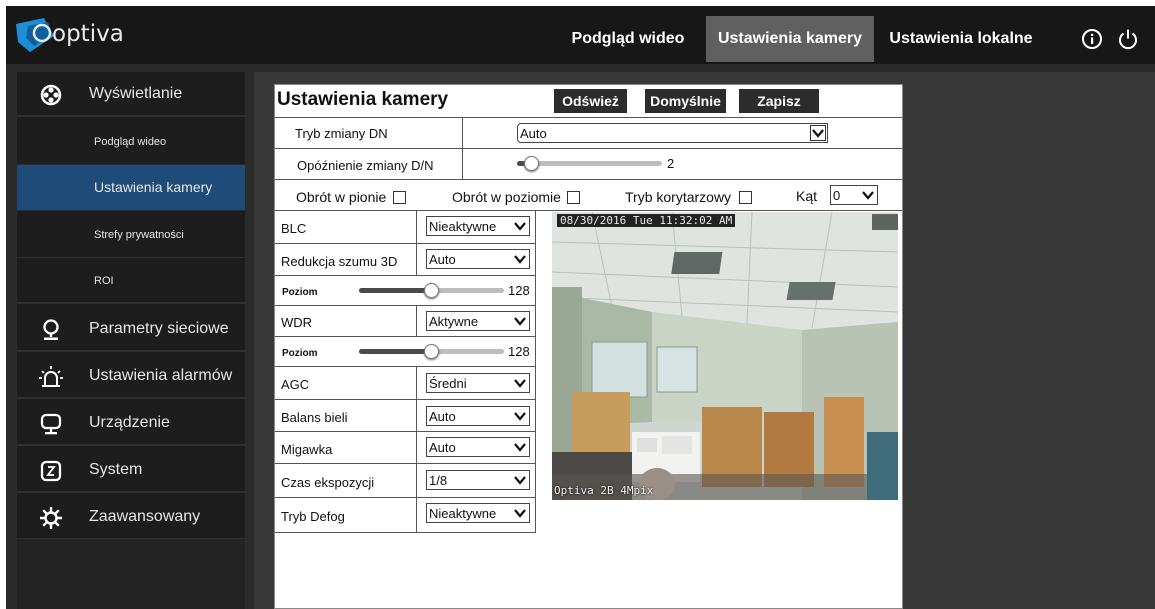 This screenshot has height=609, width=1155. I want to click on dn-mode-row: Tryb zmiany DN Auto, so click(588, 132).